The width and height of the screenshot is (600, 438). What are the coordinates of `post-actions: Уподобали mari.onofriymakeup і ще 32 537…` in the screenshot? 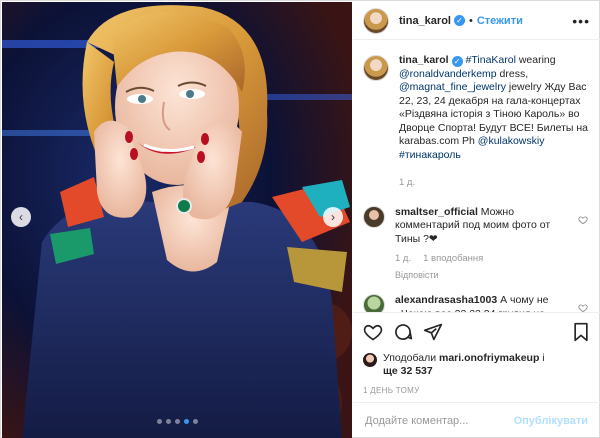 It's located at (476, 353).